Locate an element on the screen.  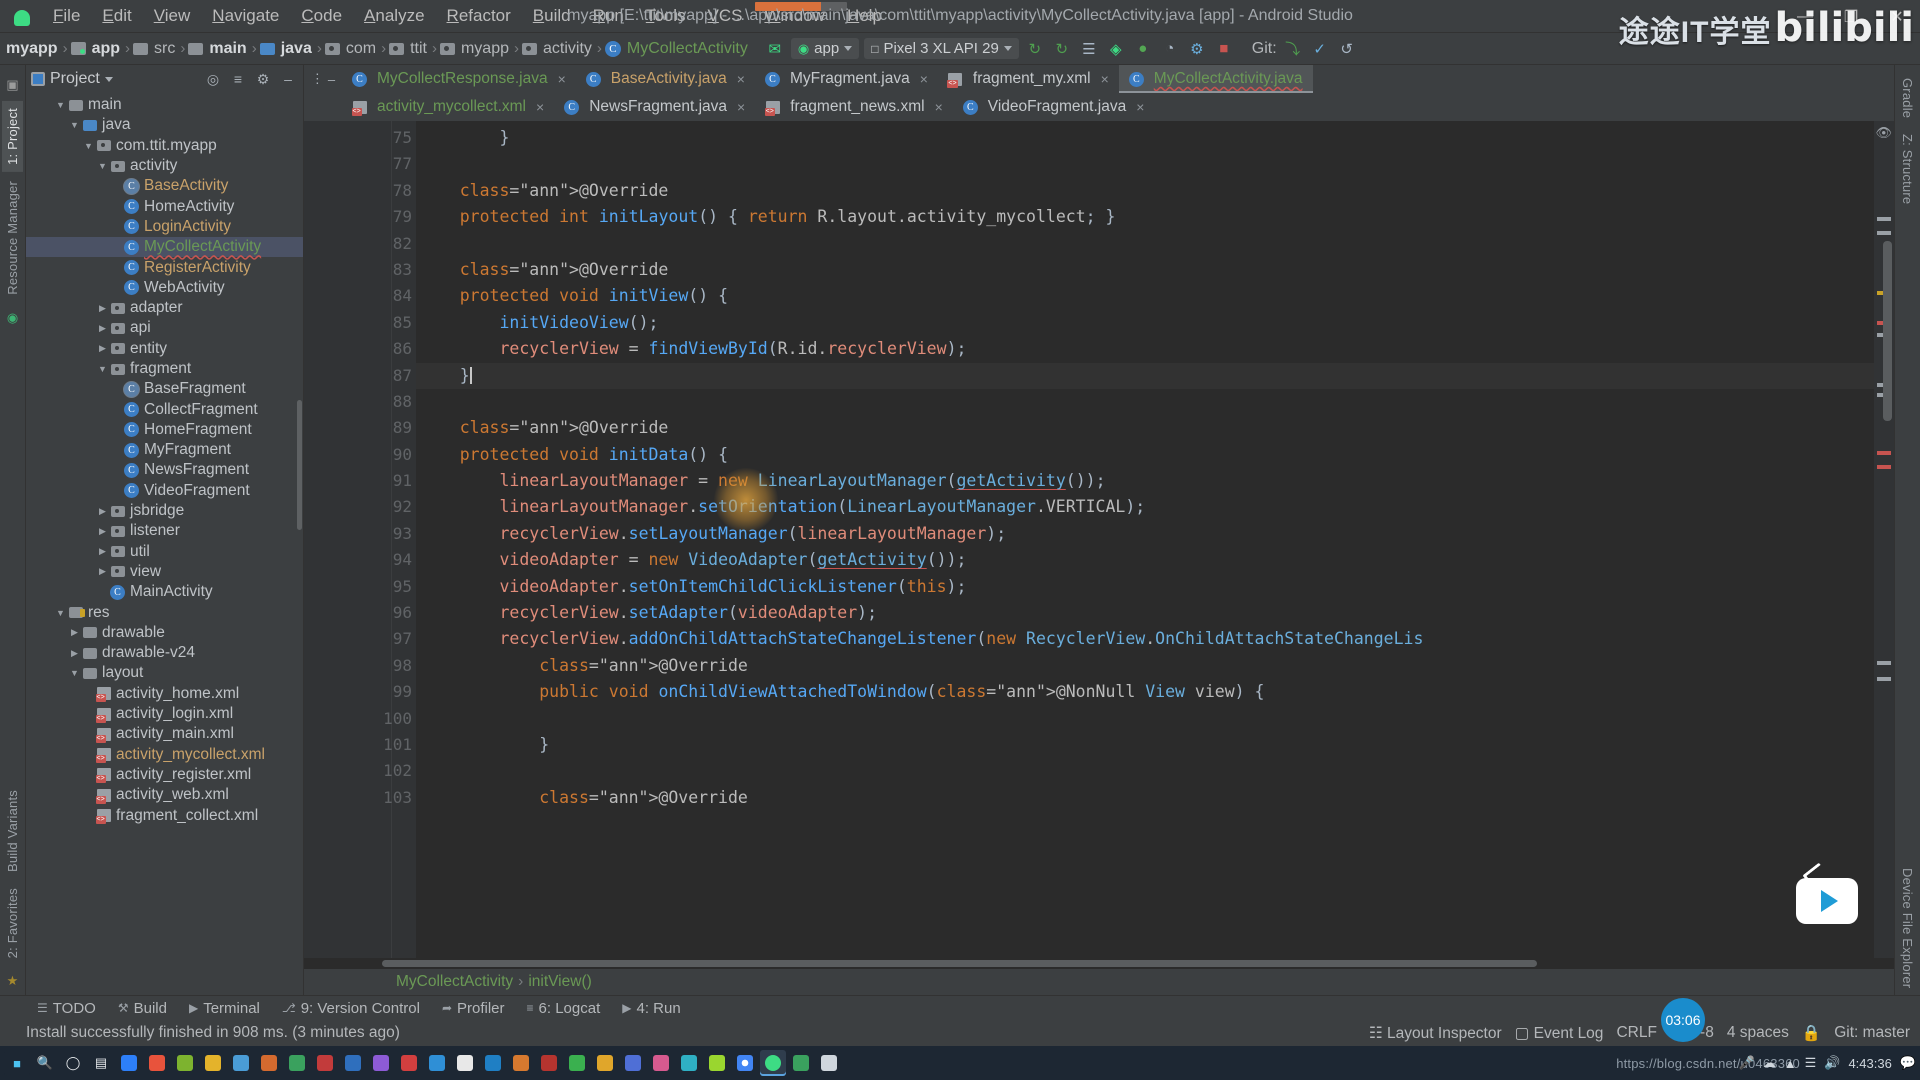
tree-item: ▶ jsbridge is located at coordinates (164, 511).